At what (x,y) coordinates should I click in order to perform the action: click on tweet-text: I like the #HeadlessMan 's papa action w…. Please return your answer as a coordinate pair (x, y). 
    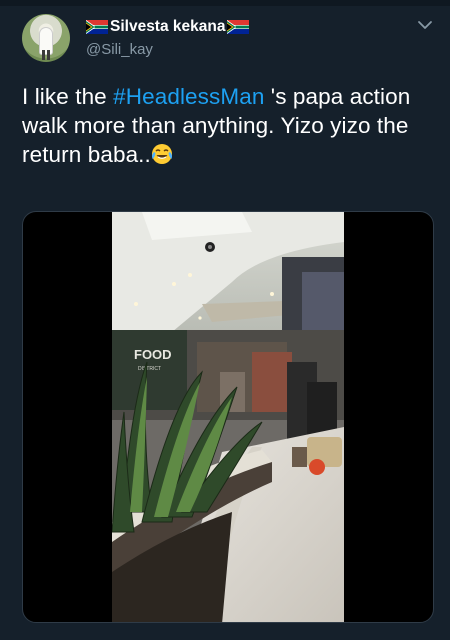
    Looking at the image, I should click on (228, 125).